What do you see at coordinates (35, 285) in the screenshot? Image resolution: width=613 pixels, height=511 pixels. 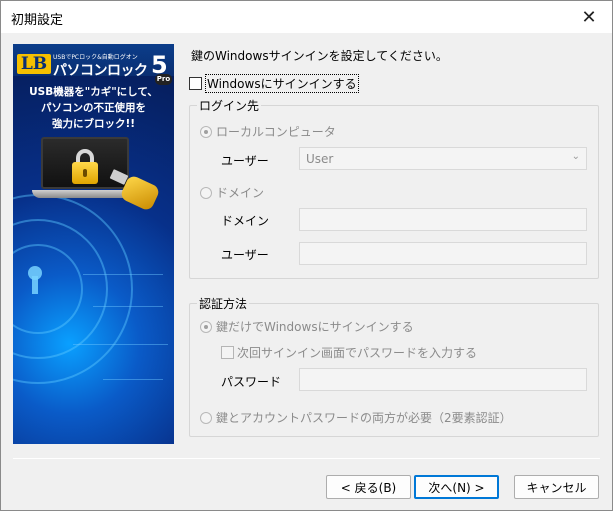 I see `keyhole-icon-stem` at bounding box center [35, 285].